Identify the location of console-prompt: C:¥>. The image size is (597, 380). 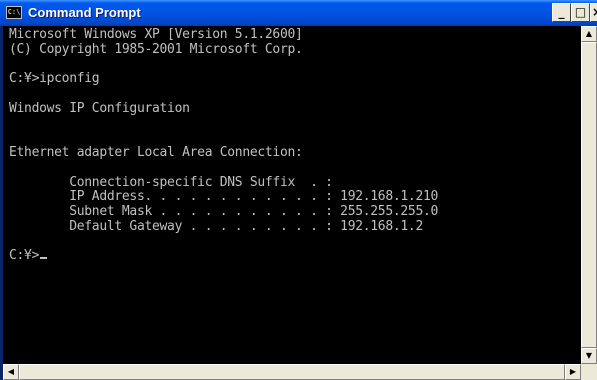
(24, 256).